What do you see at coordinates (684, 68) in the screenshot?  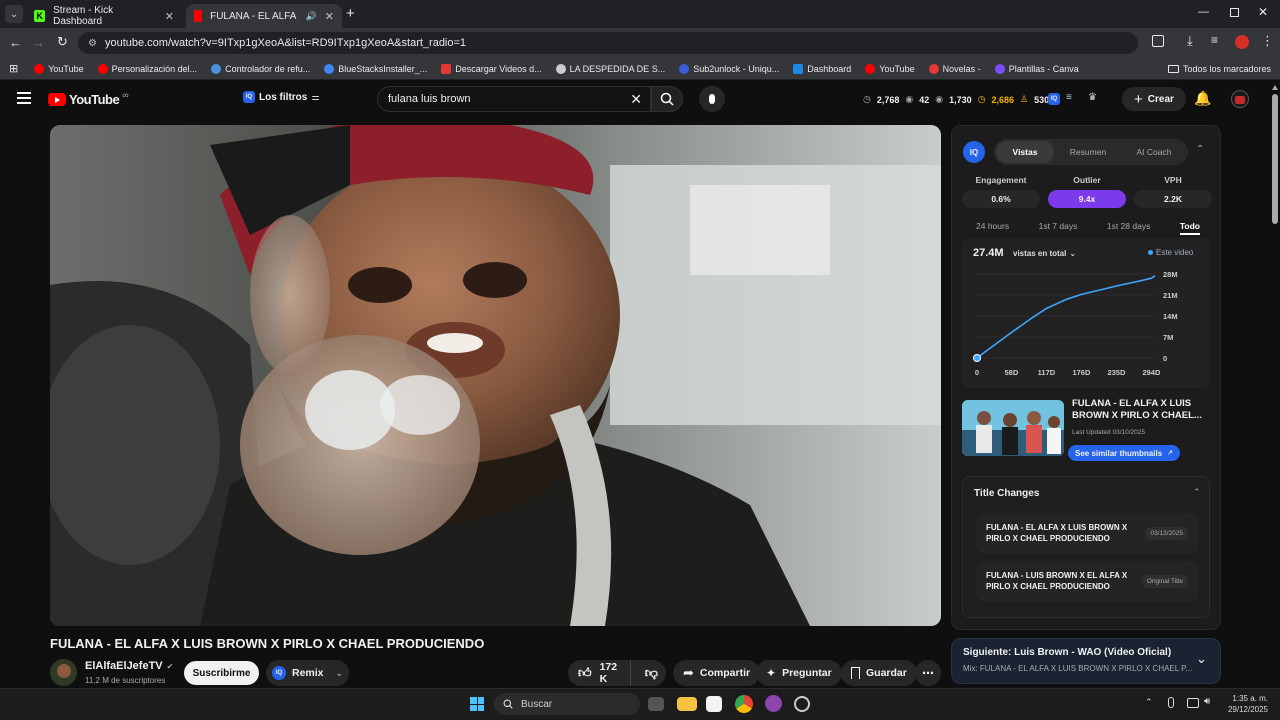 I see `bookmark-favicon` at bounding box center [684, 68].